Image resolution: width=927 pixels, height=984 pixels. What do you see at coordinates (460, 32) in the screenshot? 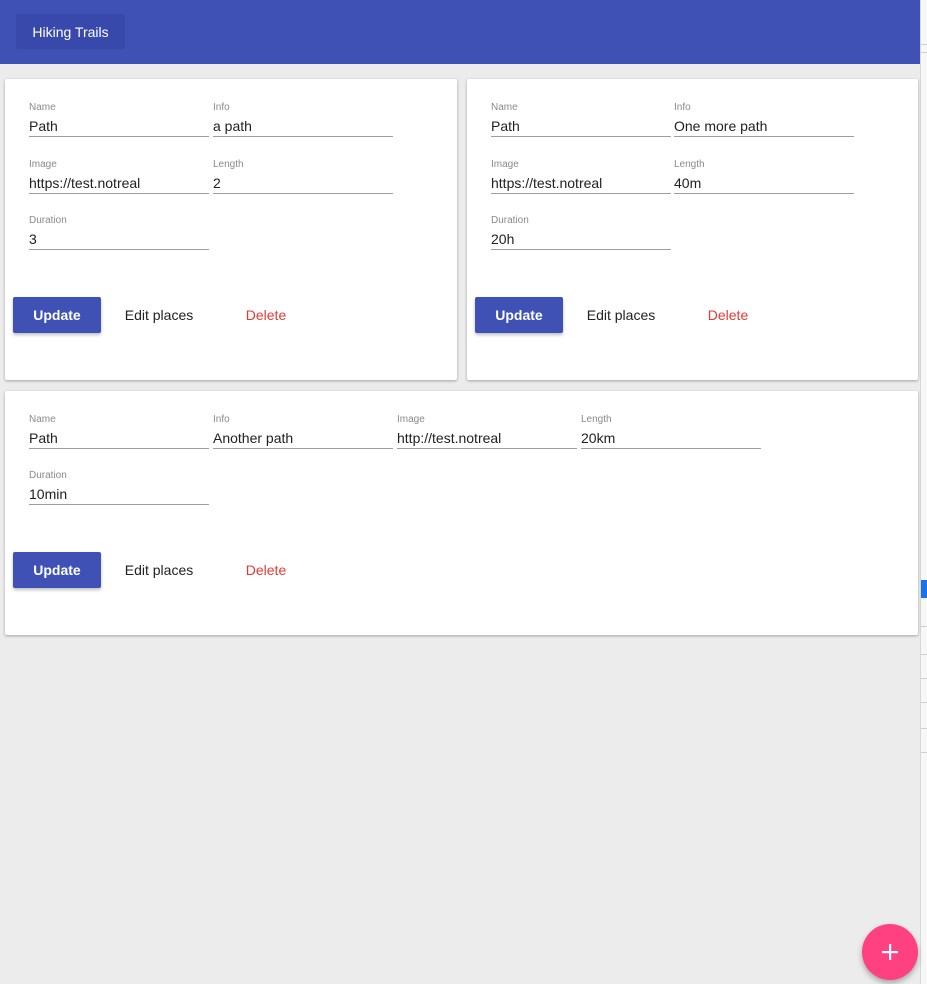
I see `app-bar: Hiking Trails` at bounding box center [460, 32].